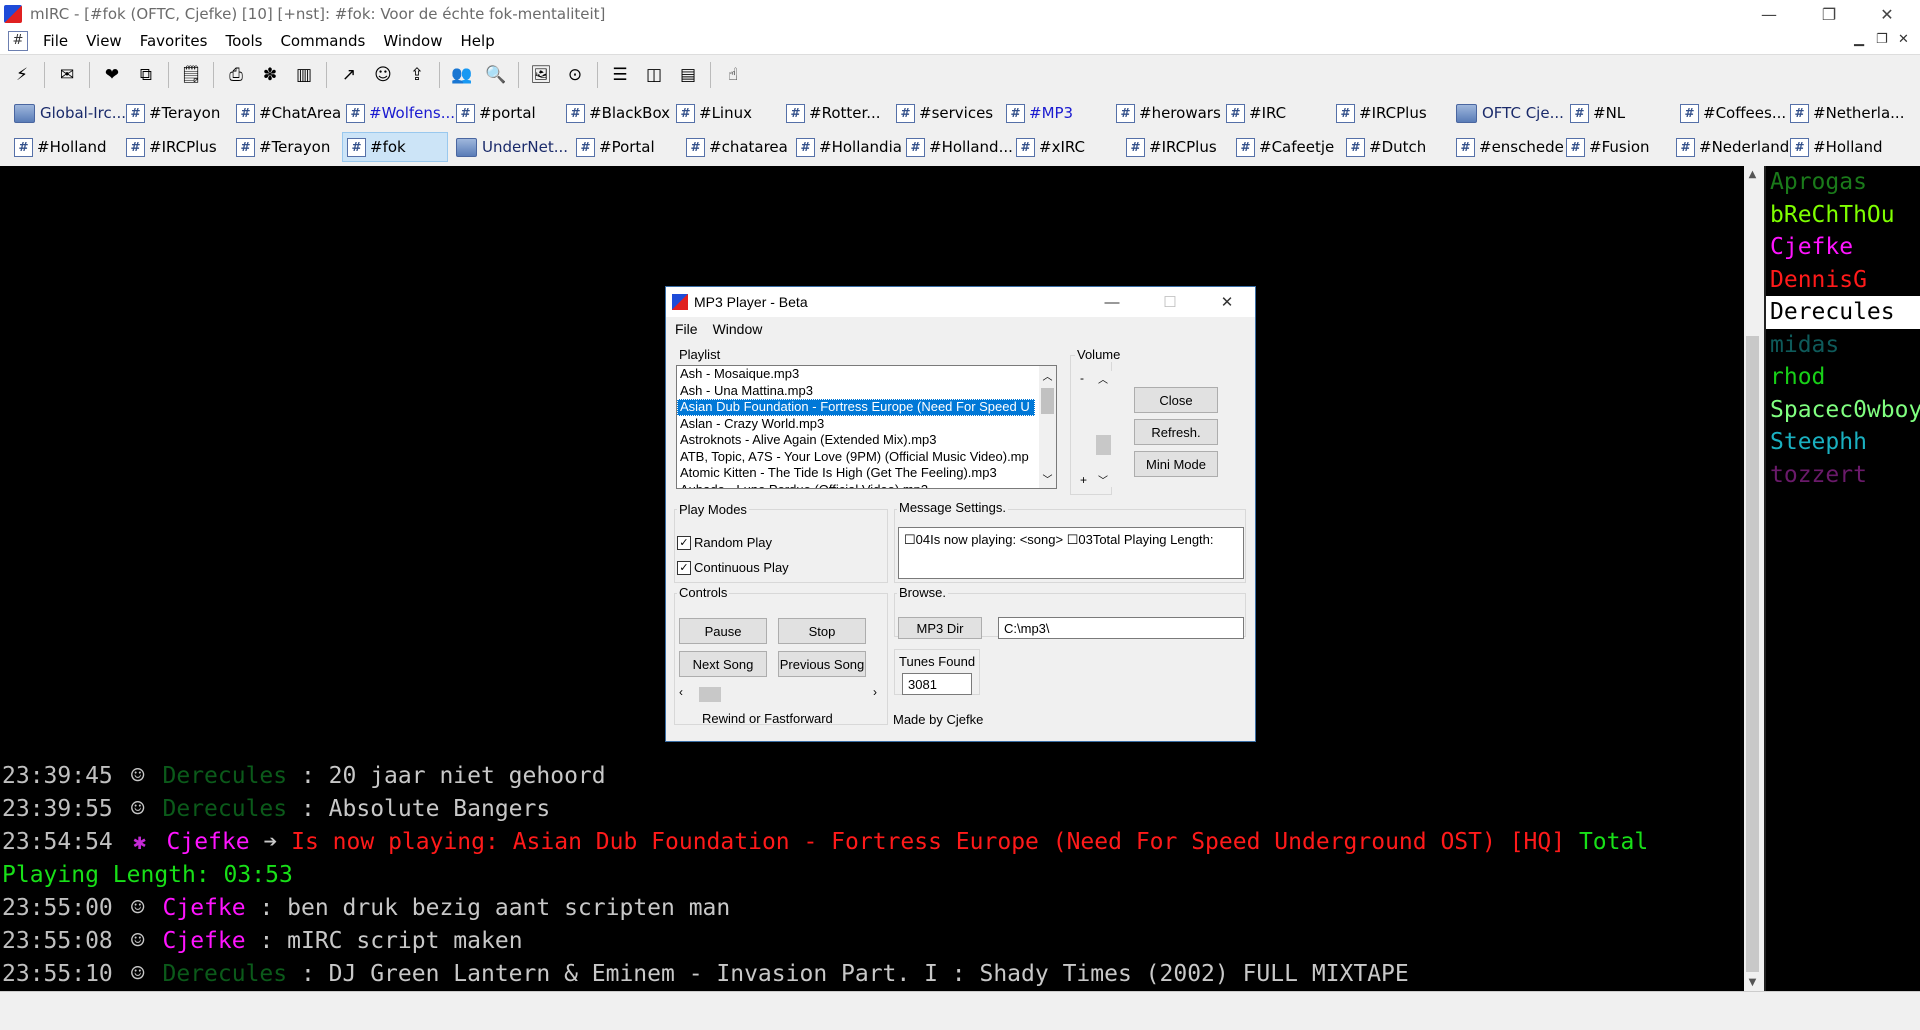  Describe the element at coordinates (725, 113) in the screenshot. I see `switchbar-tab-linux: # #Linux` at that location.